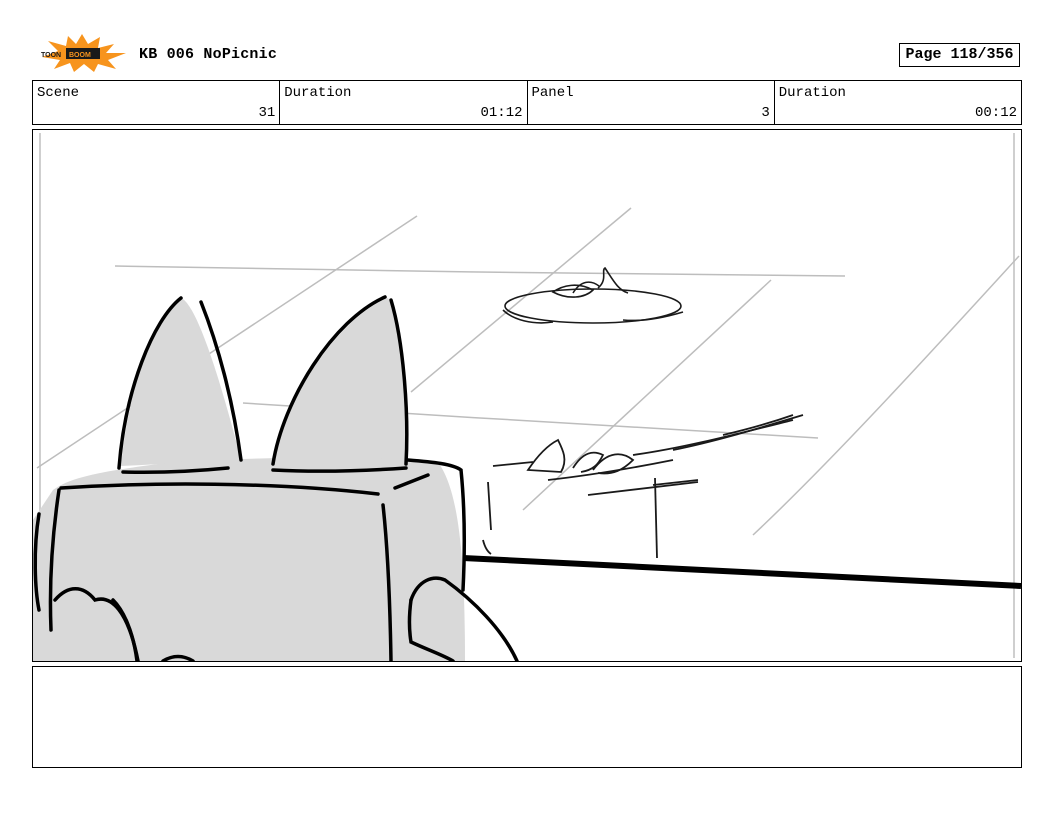 The width and height of the screenshot is (1054, 816). I want to click on panel-label: Panel, so click(552, 93).